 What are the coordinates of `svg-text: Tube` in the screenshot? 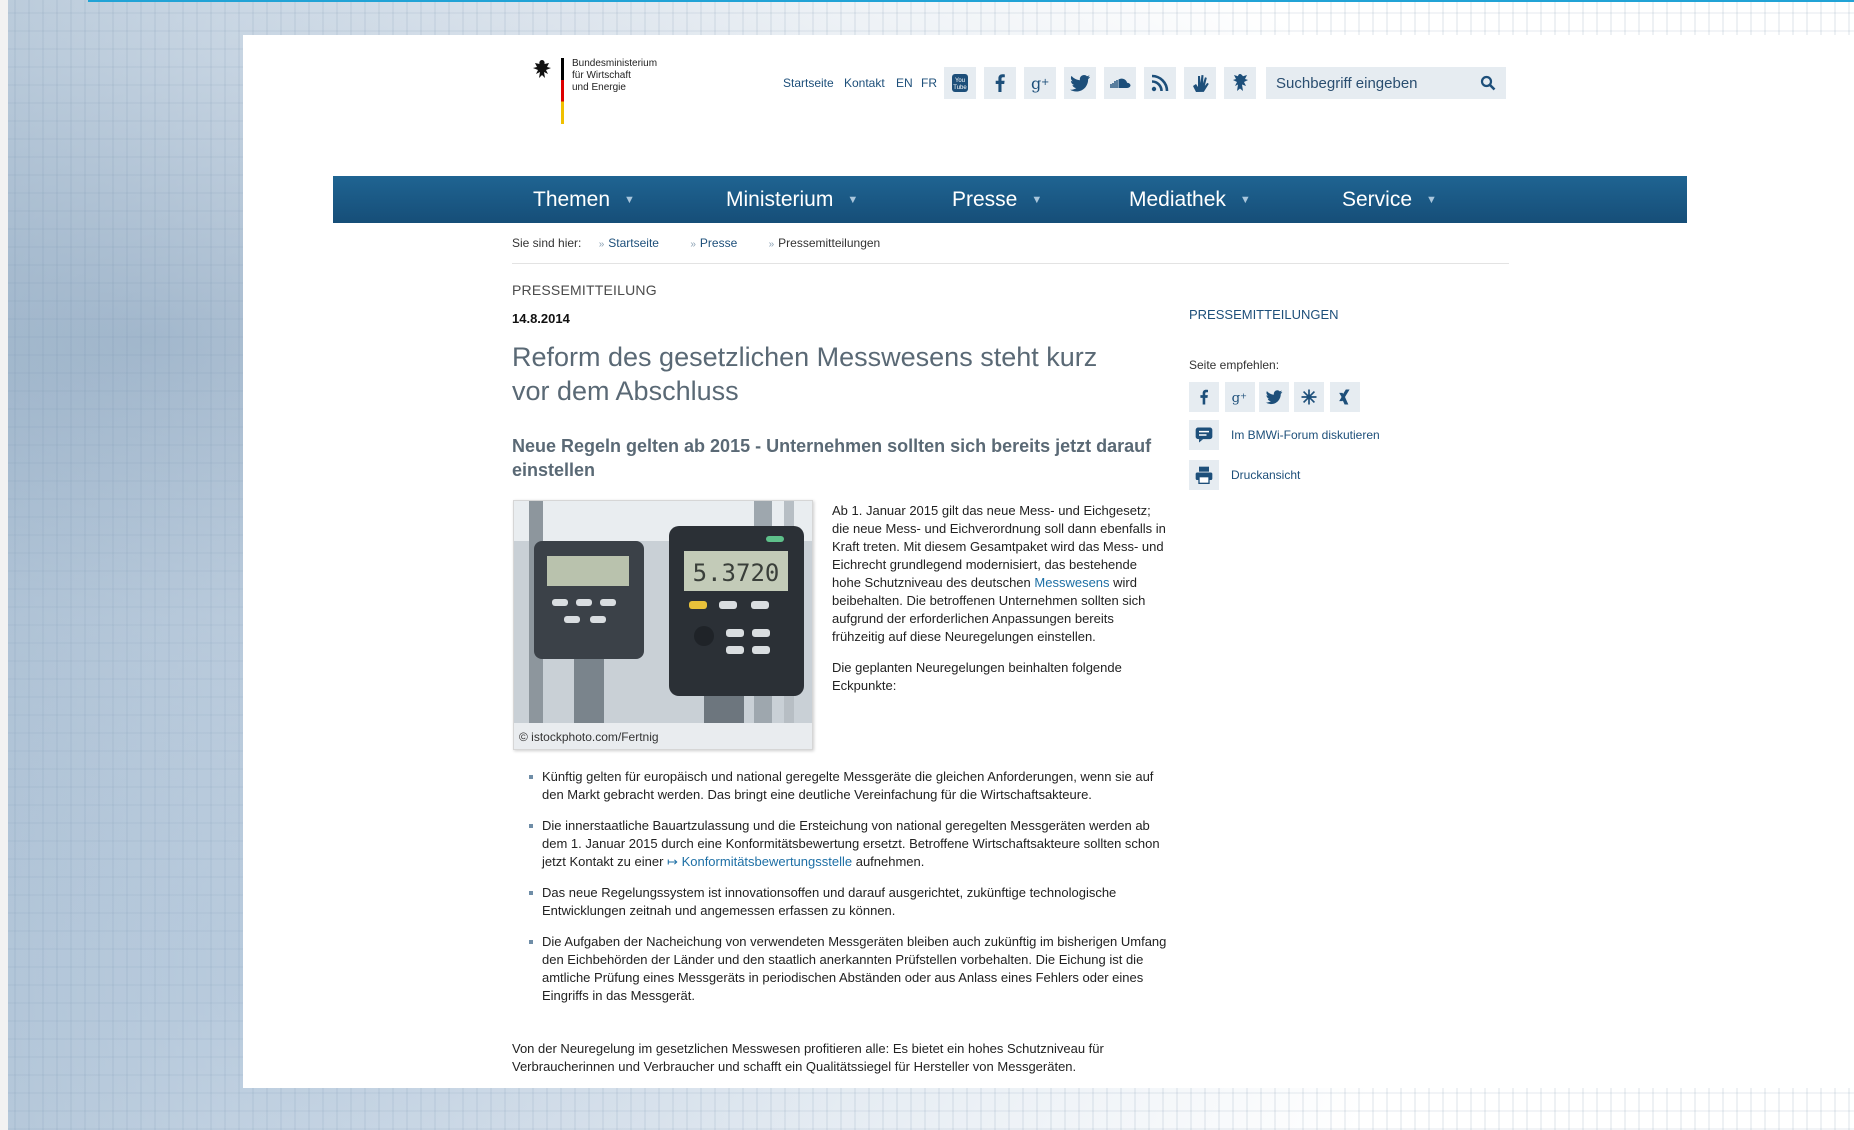 It's located at (960, 88).